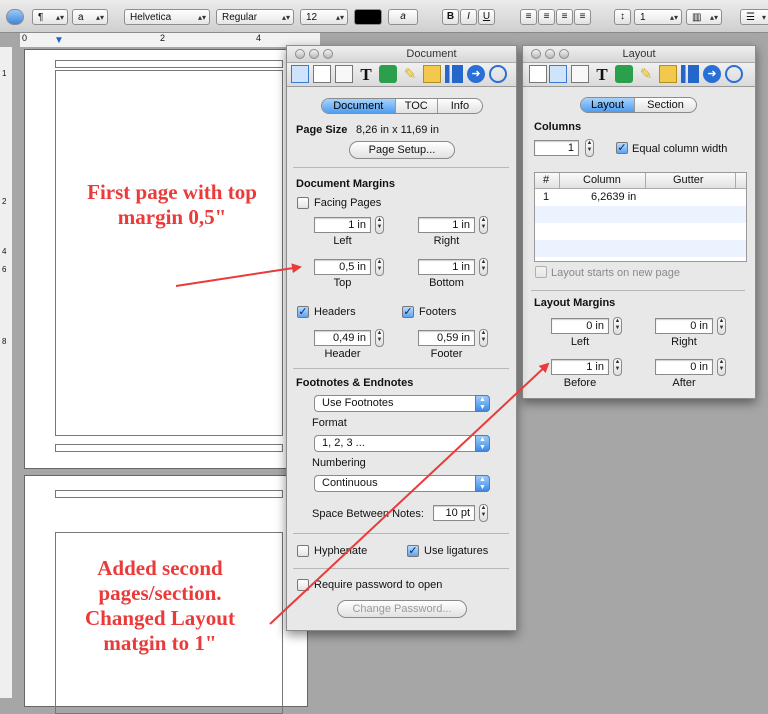 The width and height of the screenshot is (768, 714). I want to click on arrow-to-before-margin, so click(409, 493).